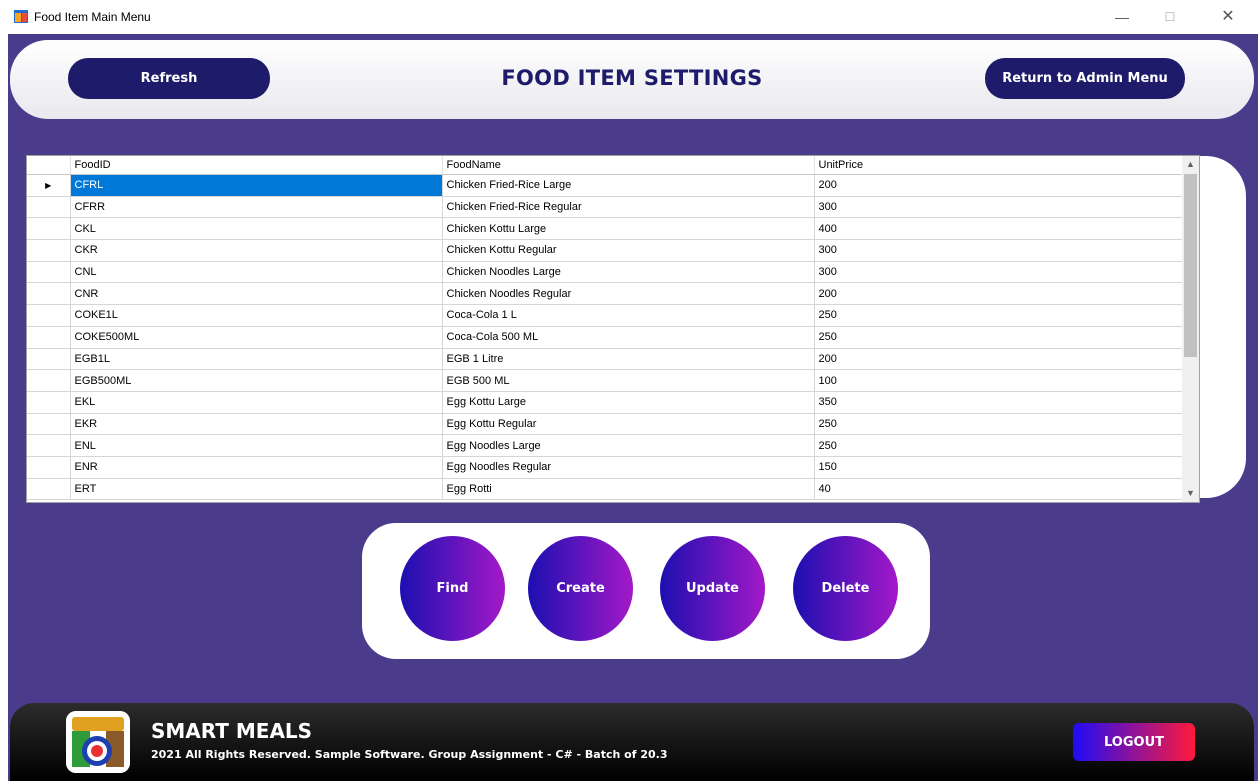 The height and width of the screenshot is (781, 1258). I want to click on cell-foodid: EGB1L, so click(256, 359).